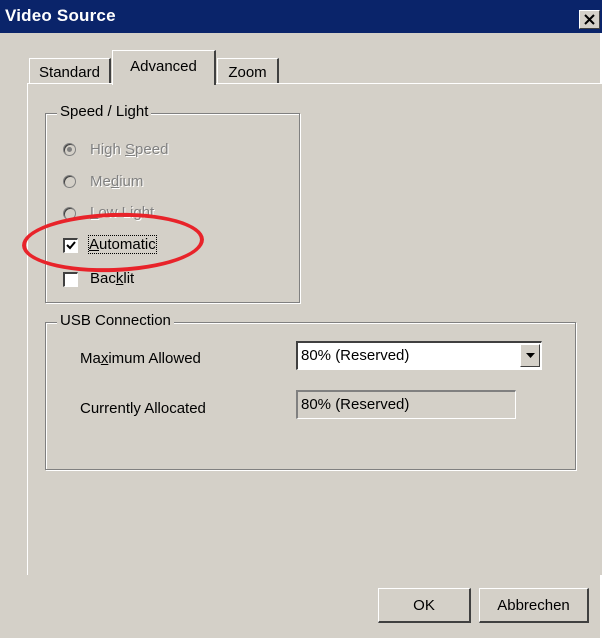 The width and height of the screenshot is (602, 638). I want to click on tab-zoom-label: Zoom, so click(247, 72).